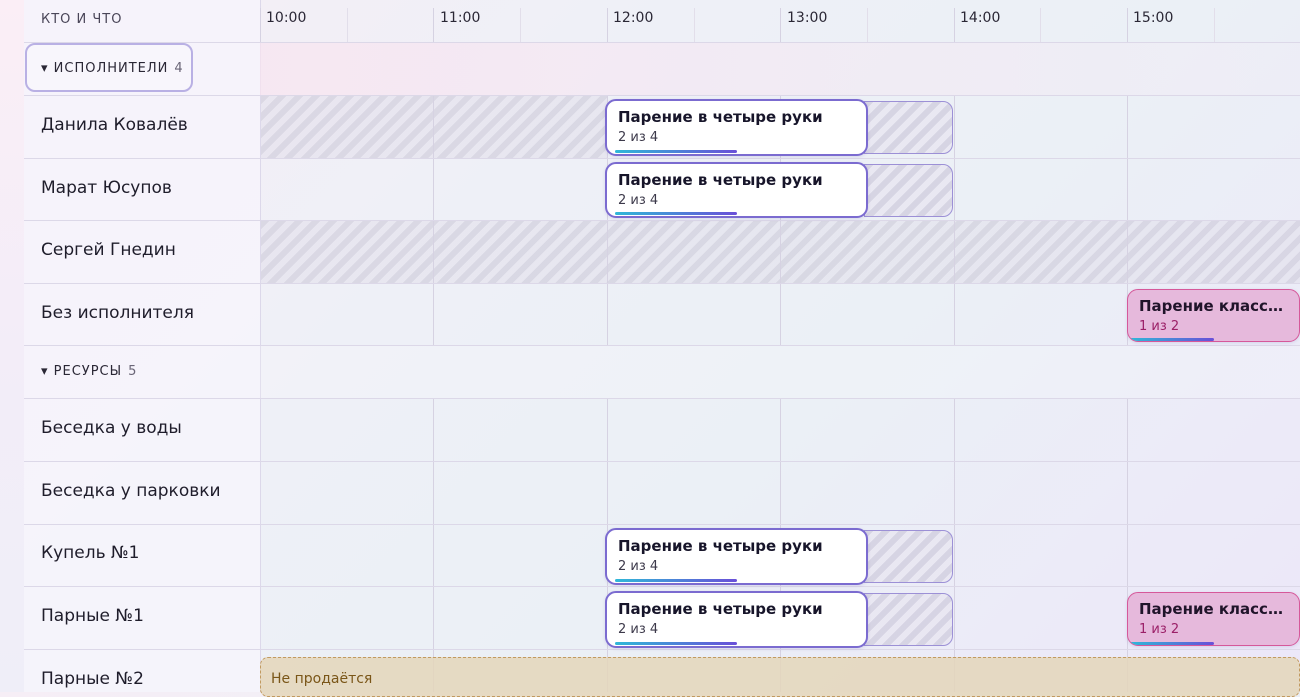  I want to click on group-toggle-performers: ▾ ИСПОЛНИТЕЛИ 4, so click(112, 68).